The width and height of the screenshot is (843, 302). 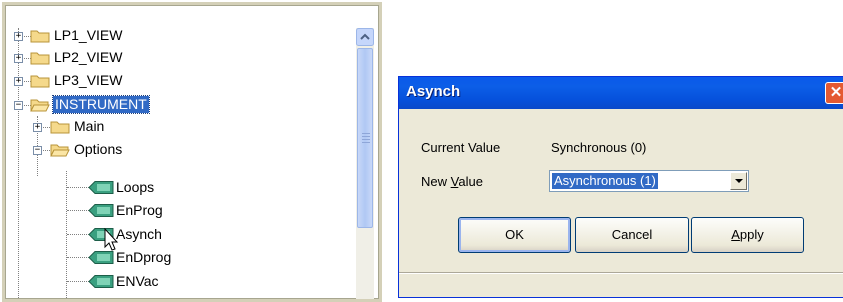 What do you see at coordinates (365, 138) in the screenshot?
I see `scrollbar-thumb` at bounding box center [365, 138].